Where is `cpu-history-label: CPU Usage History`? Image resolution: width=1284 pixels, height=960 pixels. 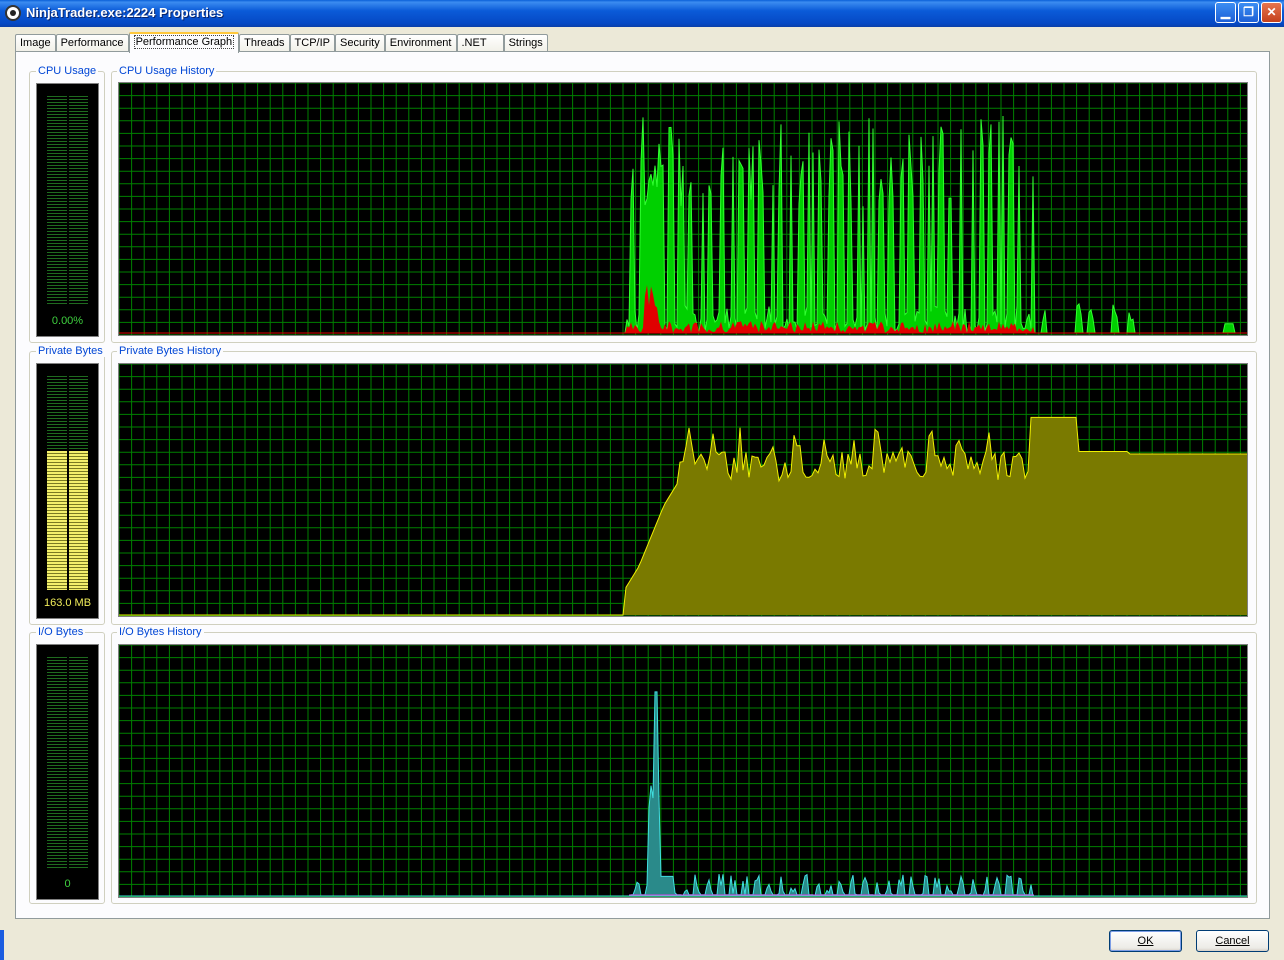 cpu-history-label: CPU Usage History is located at coordinates (167, 71).